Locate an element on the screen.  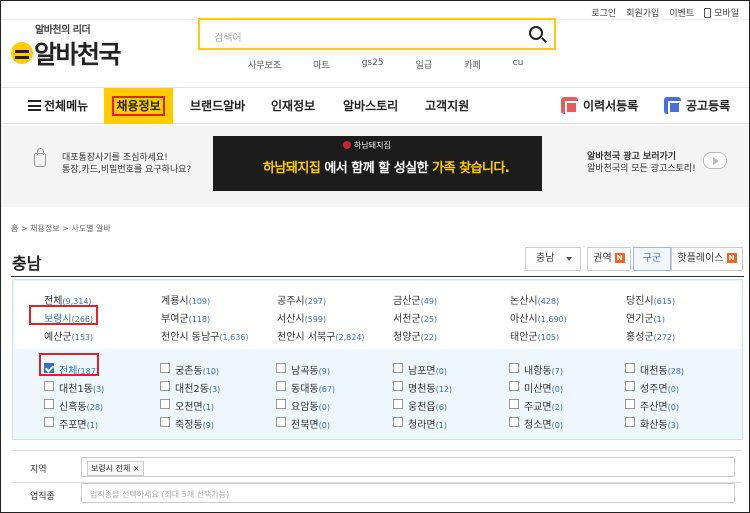
dong-count: (3) is located at coordinates (214, 389).